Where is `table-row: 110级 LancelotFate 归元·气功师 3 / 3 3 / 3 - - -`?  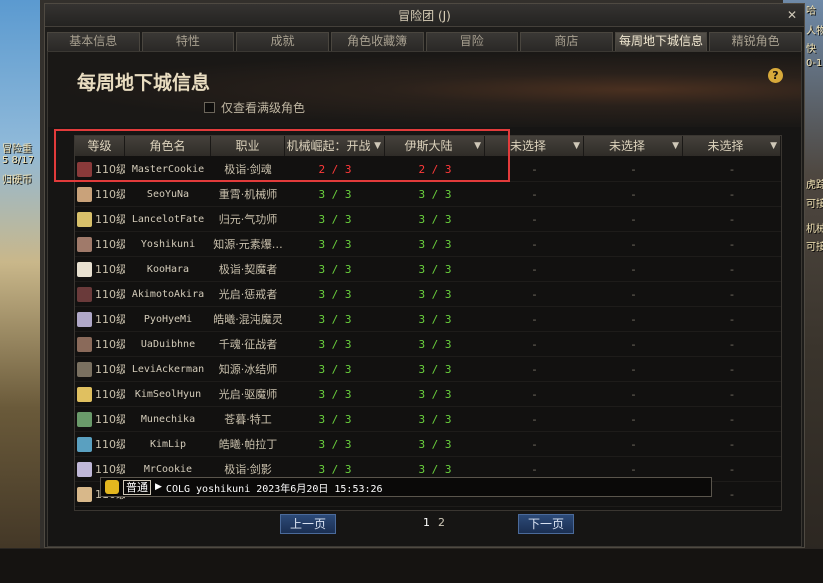
table-row: 110级 LancelotFate 归元·气功师 3 / 3 3 / 3 - - - is located at coordinates (428, 219).